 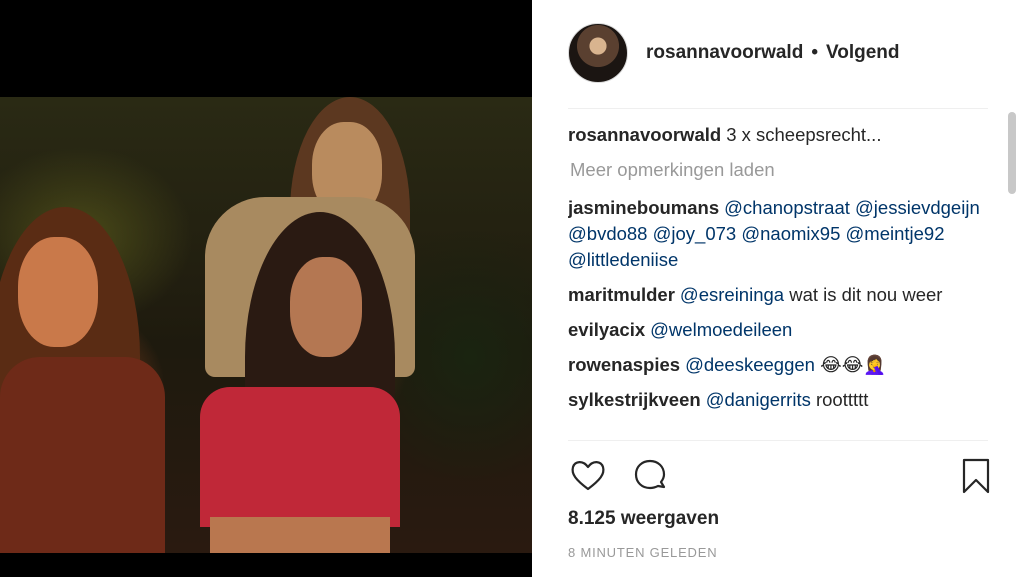 What do you see at coordinates (643, 207) in the screenshot?
I see `comment-username: jasmineboumans` at bounding box center [643, 207].